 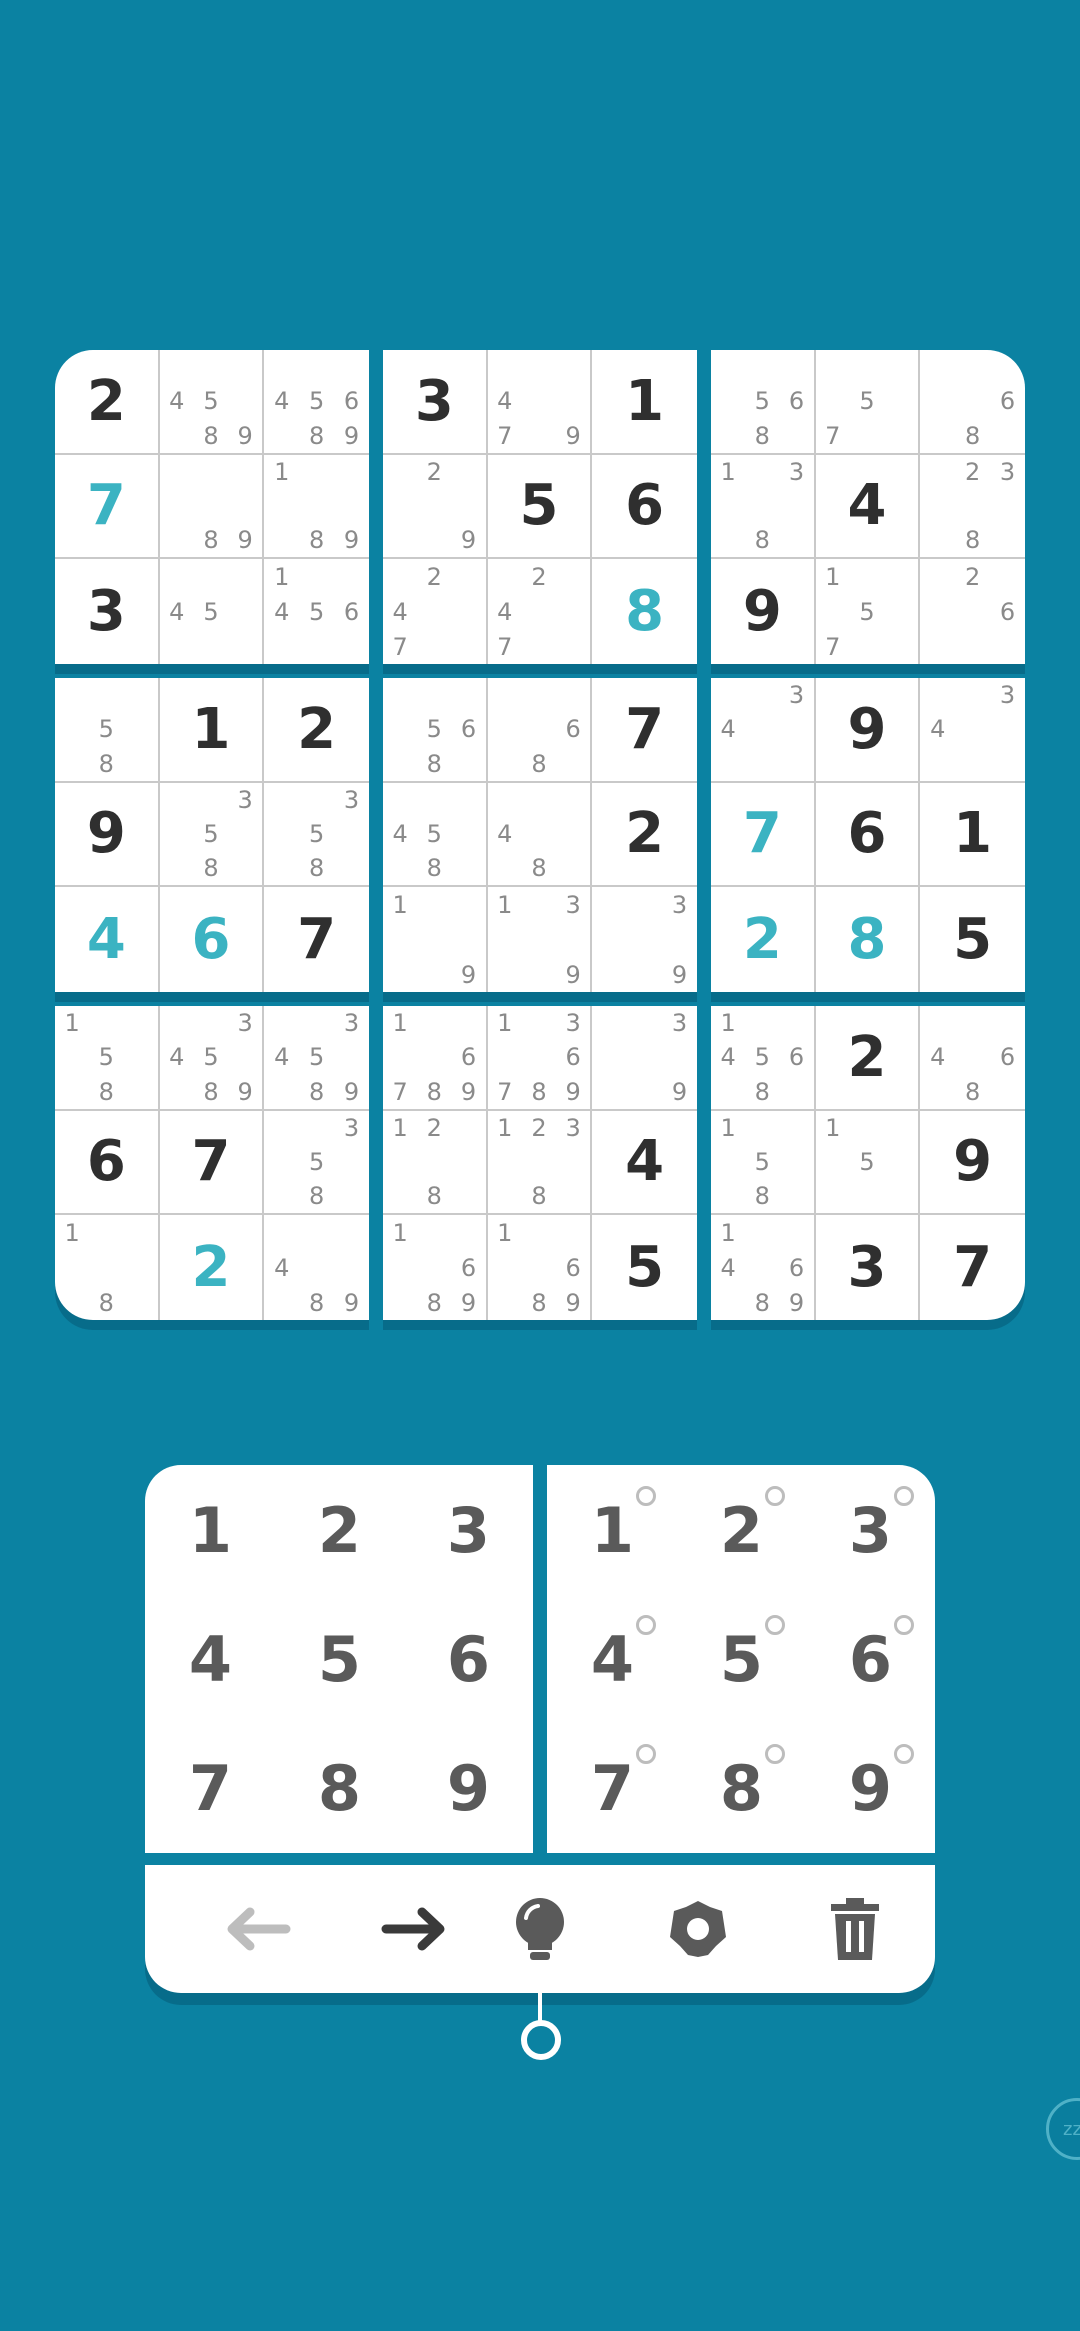 What do you see at coordinates (415, 1929) in the screenshot?
I see `redo-button` at bounding box center [415, 1929].